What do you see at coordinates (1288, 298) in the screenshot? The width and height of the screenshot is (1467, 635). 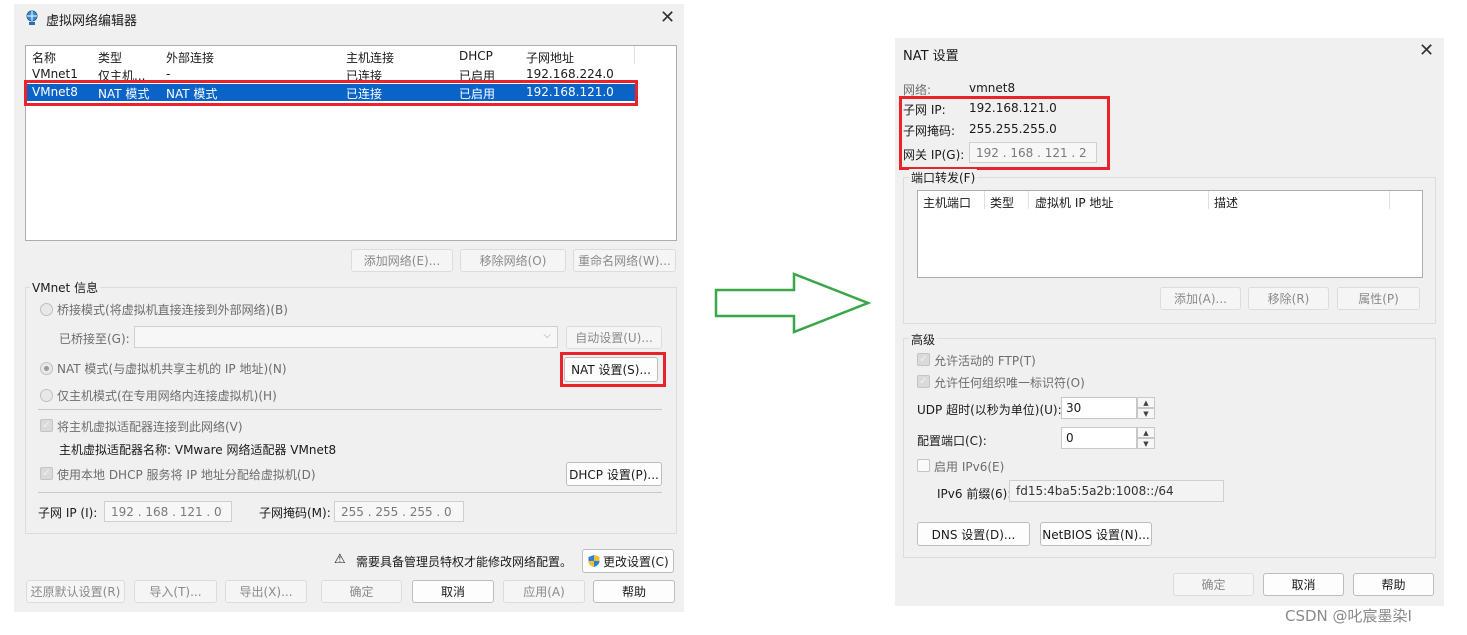 I see `remove-button: 移除(R)` at bounding box center [1288, 298].